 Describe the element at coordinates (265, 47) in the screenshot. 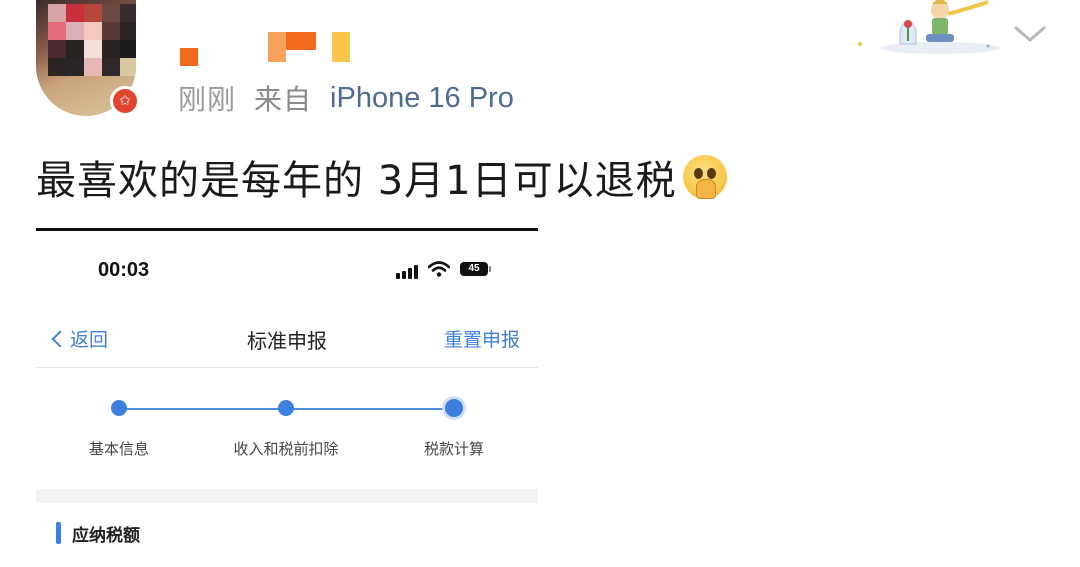

I see `username-pixelated` at that location.